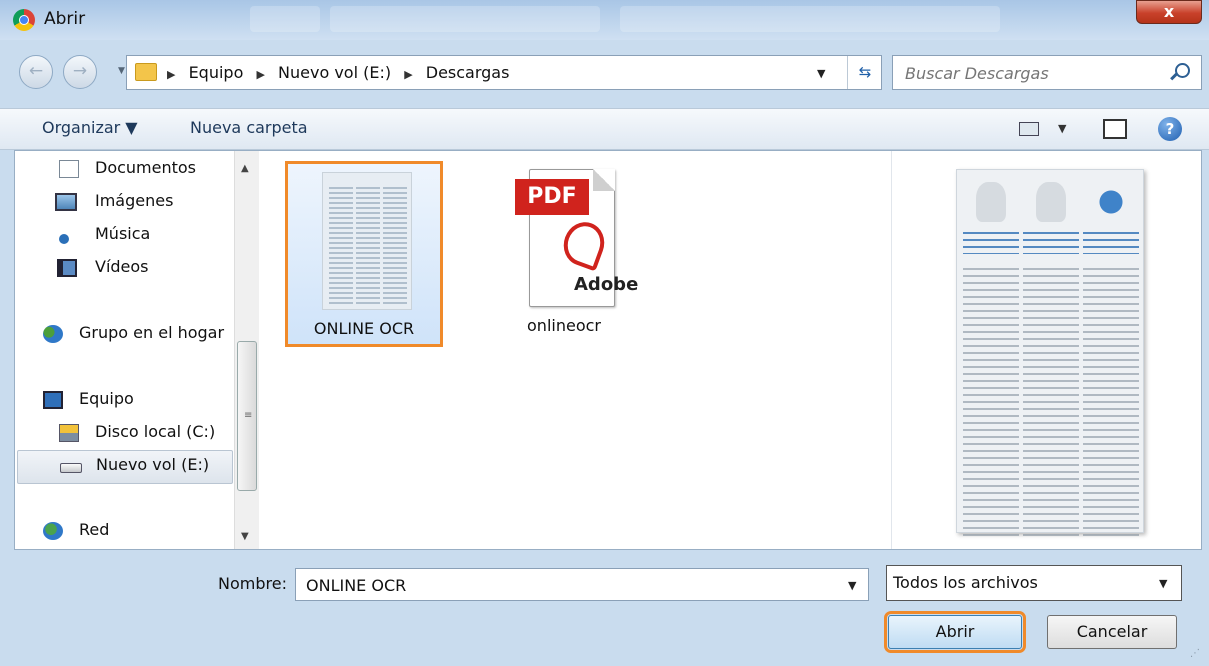  I want to click on sidebar-item-disco-local: Disco local (C:), so click(125, 434).